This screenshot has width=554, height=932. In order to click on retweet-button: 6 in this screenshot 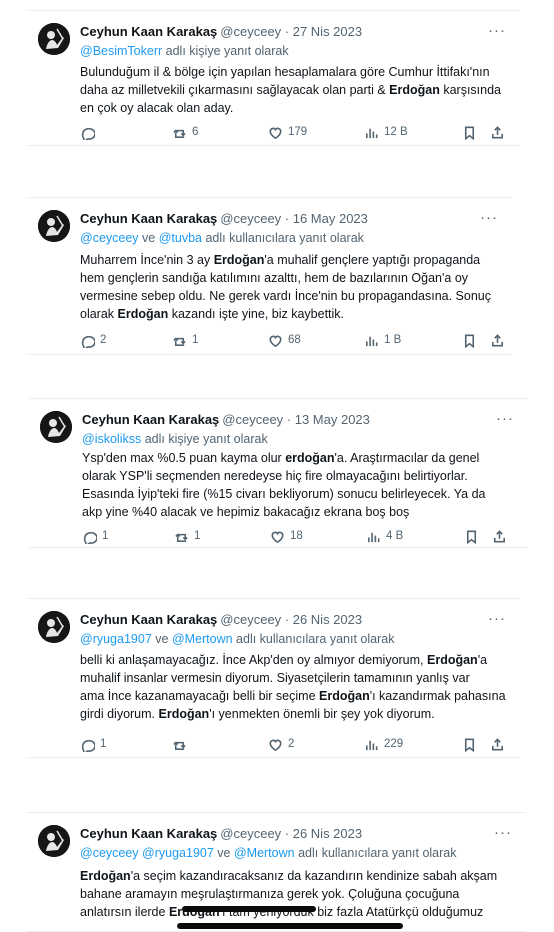, I will do `click(185, 132)`.